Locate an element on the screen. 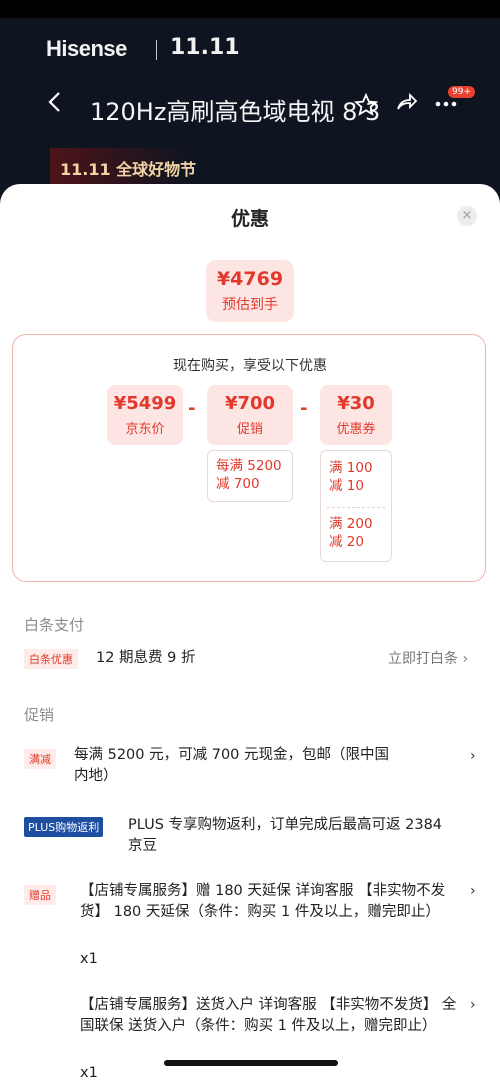 The image size is (500, 1082). close-button: × is located at coordinates (467, 216).